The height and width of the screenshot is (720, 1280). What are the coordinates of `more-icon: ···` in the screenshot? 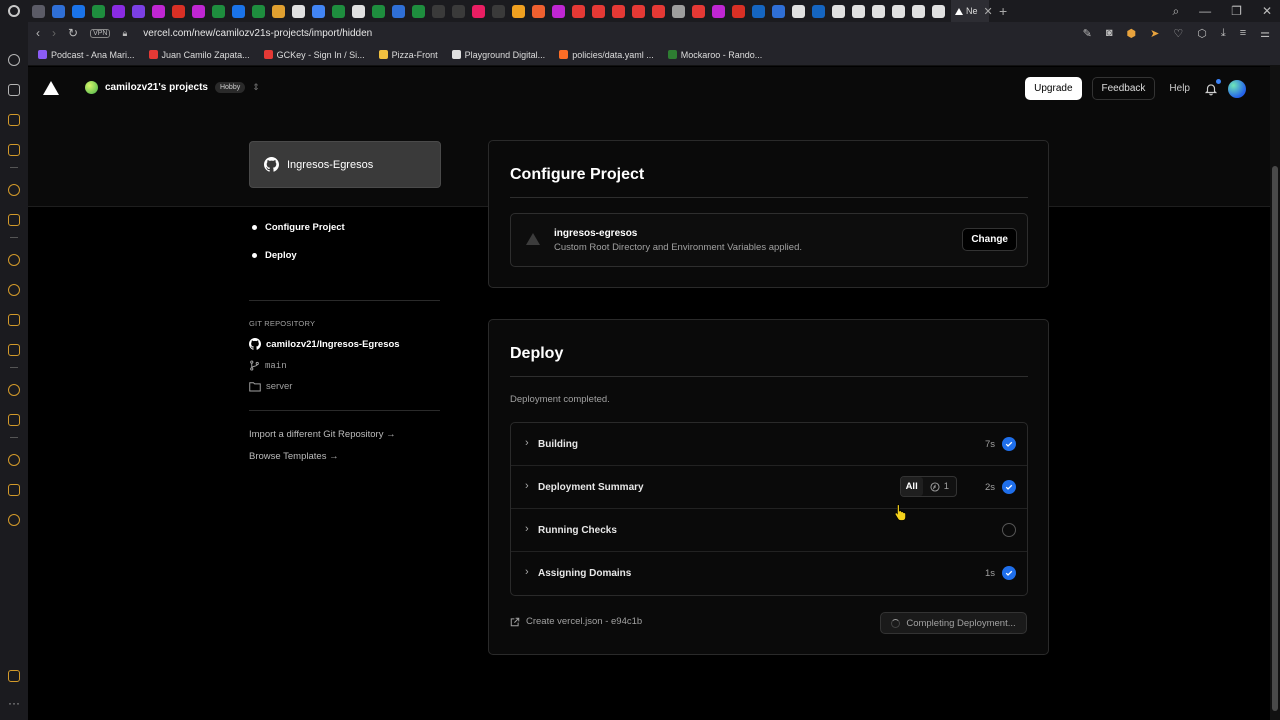 It's located at (14, 703).